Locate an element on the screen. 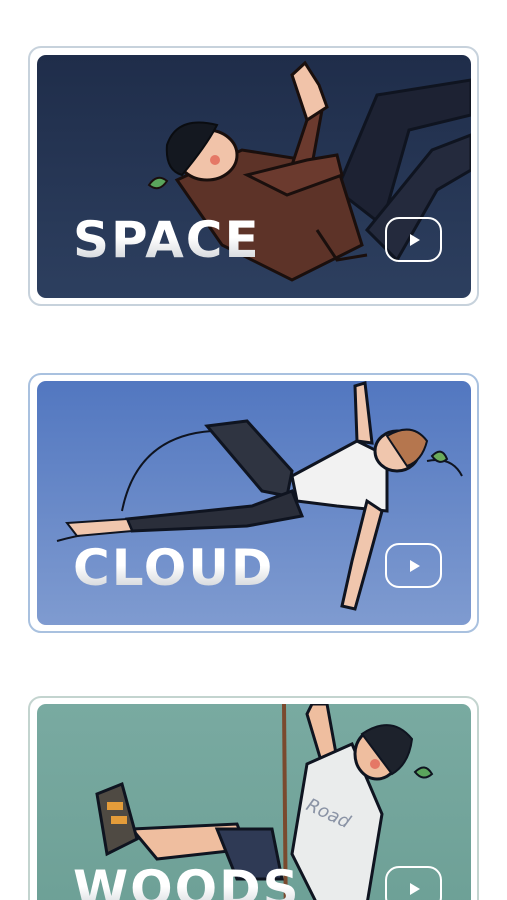  woods-title: WOODS is located at coordinates (187, 882).